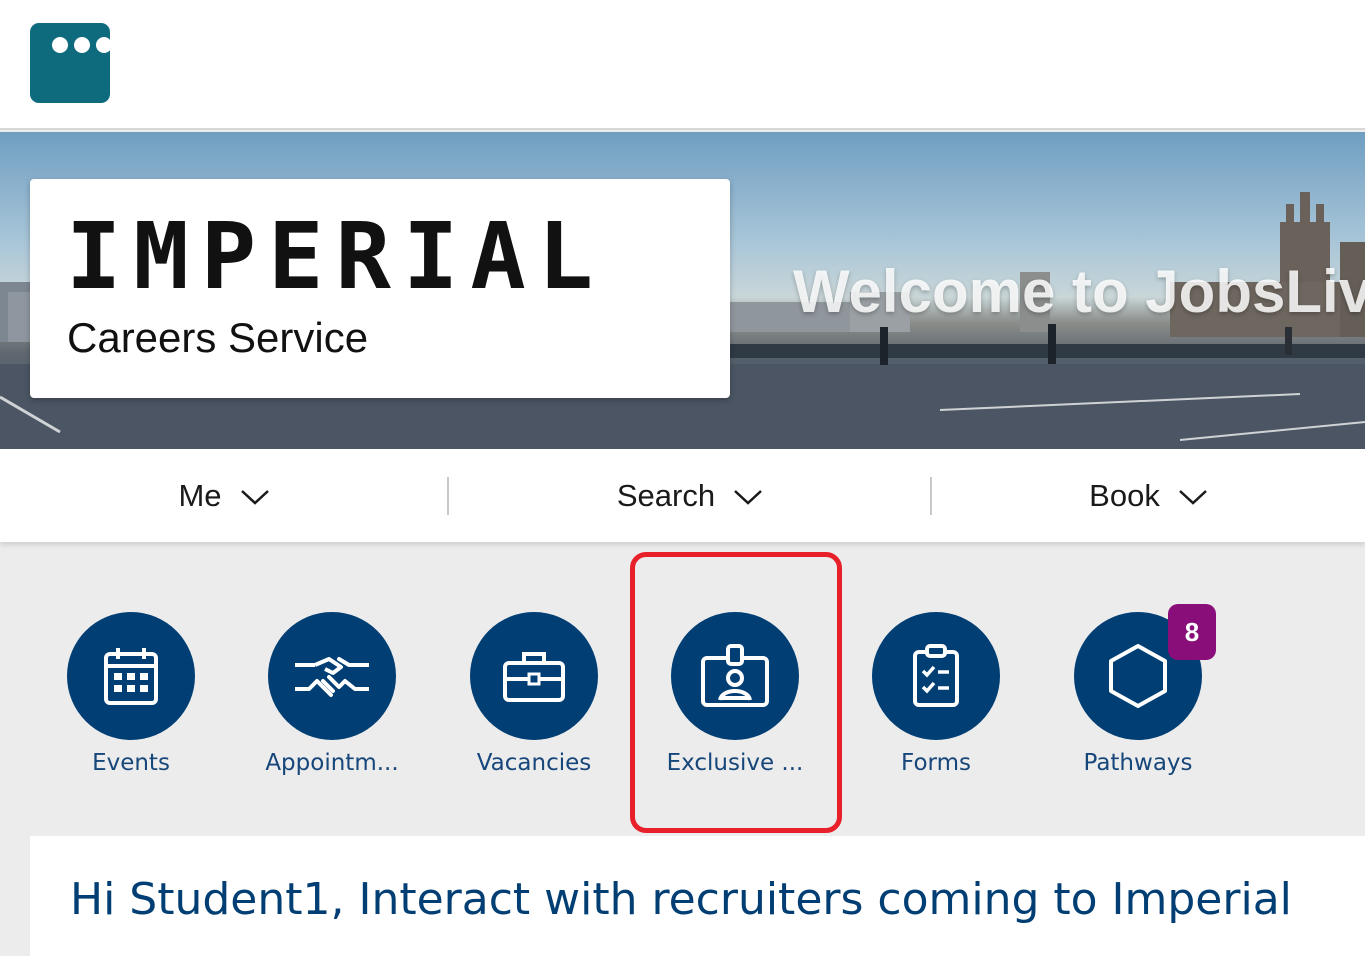  What do you see at coordinates (200, 495) in the screenshot?
I see `nav-item-label: Me` at bounding box center [200, 495].